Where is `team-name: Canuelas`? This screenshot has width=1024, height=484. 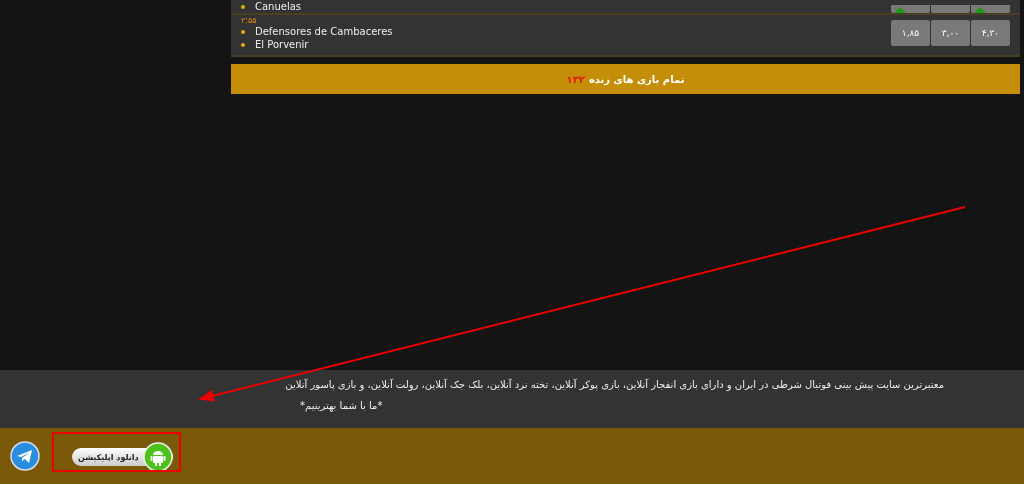 team-name: Canuelas is located at coordinates (278, 7).